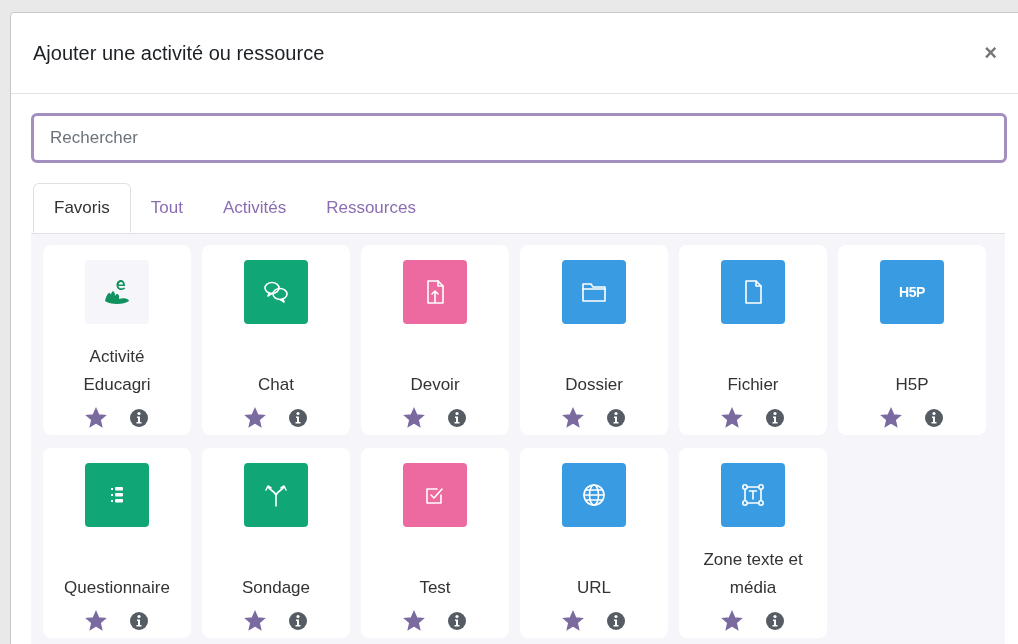 Image resolution: width=1018 pixels, height=644 pixels. I want to click on activity-card: Questionnaire, so click(117, 543).